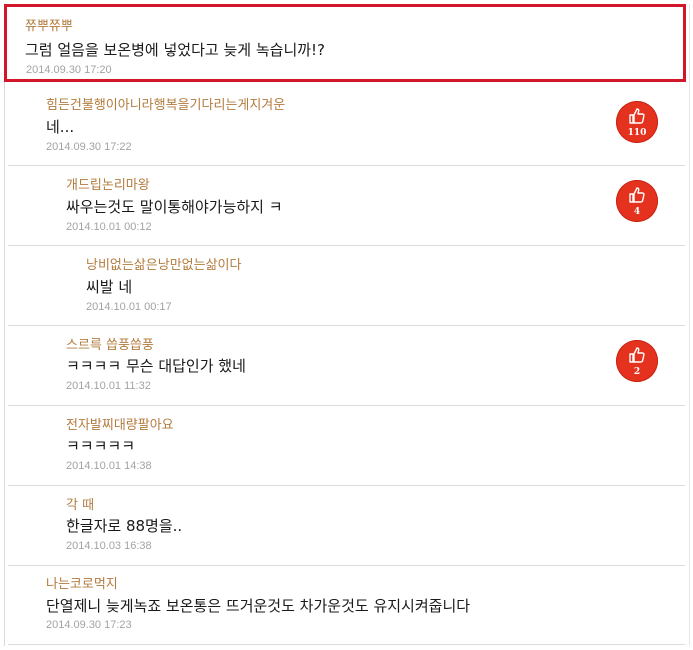 The width and height of the screenshot is (693, 650). I want to click on comment-author: 힘든건불행이아니라행복을기다리는게지겨운, so click(165, 103).